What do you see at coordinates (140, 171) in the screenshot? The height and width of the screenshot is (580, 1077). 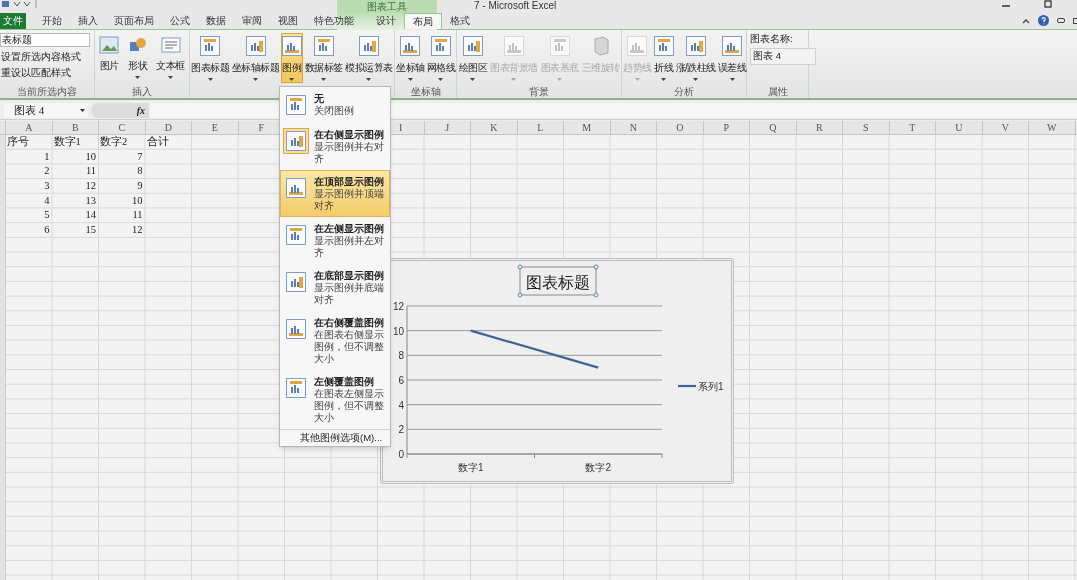 I see `table-cell-text: 8` at bounding box center [140, 171].